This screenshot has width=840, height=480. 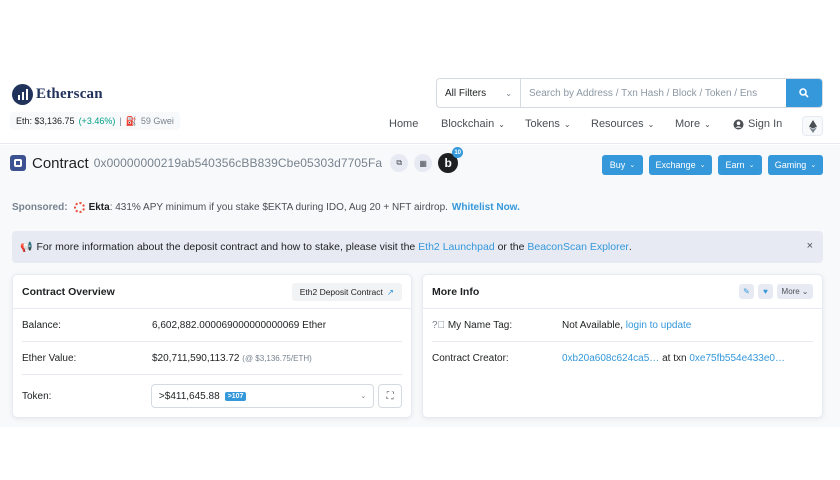 What do you see at coordinates (765, 124) in the screenshot?
I see `sign-in-label: Sign In` at bounding box center [765, 124].